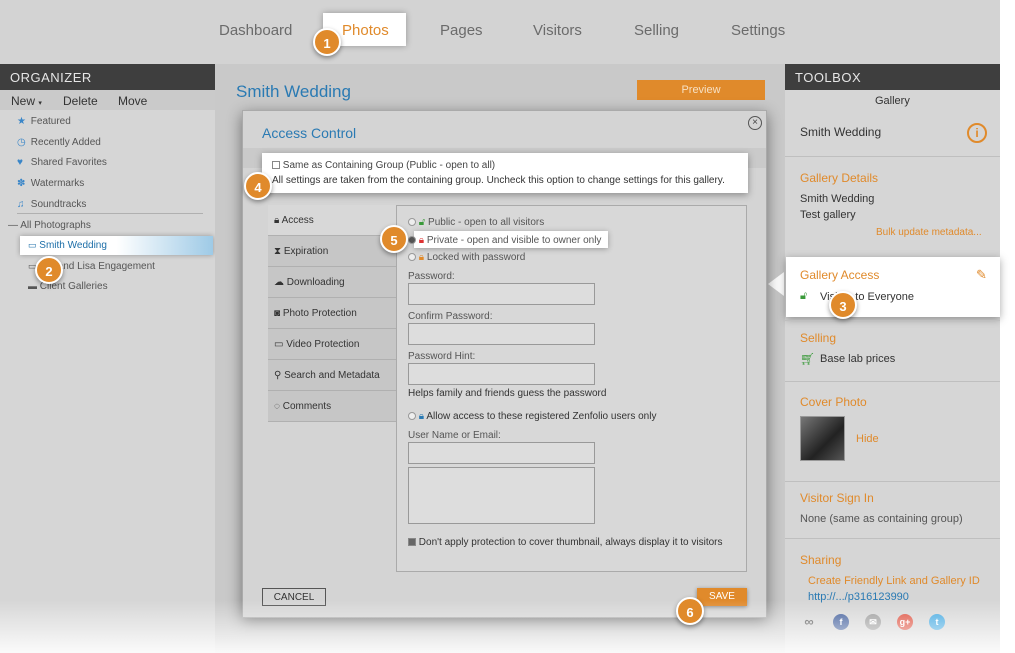 This screenshot has width=1015, height=653. I want to click on user-name-label: User Name or Email:, so click(454, 435).